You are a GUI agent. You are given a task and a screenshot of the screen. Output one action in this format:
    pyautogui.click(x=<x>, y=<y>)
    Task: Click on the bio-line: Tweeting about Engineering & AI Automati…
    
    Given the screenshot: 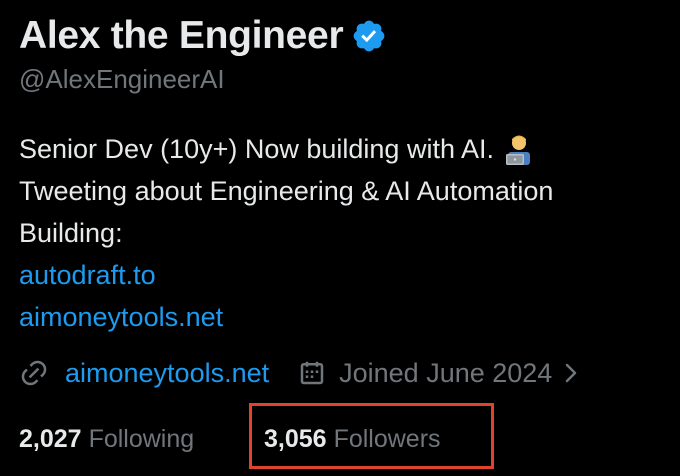 What is the action you would take?
    pyautogui.click(x=286, y=191)
    